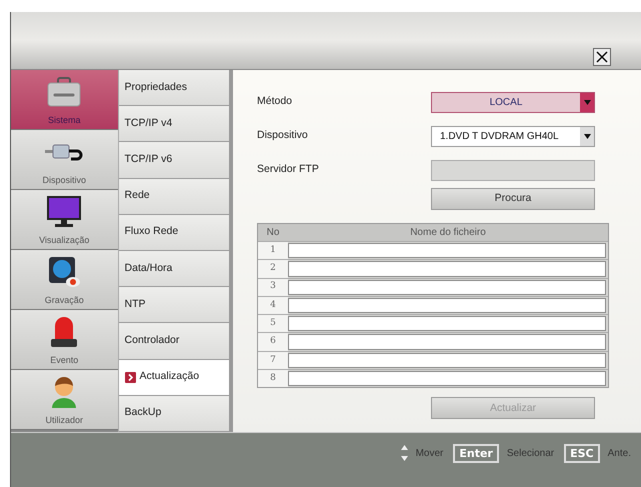 The image size is (641, 487). Describe the element at coordinates (173, 232) in the screenshot. I see `submenu-item: Fluxo Rede` at that location.